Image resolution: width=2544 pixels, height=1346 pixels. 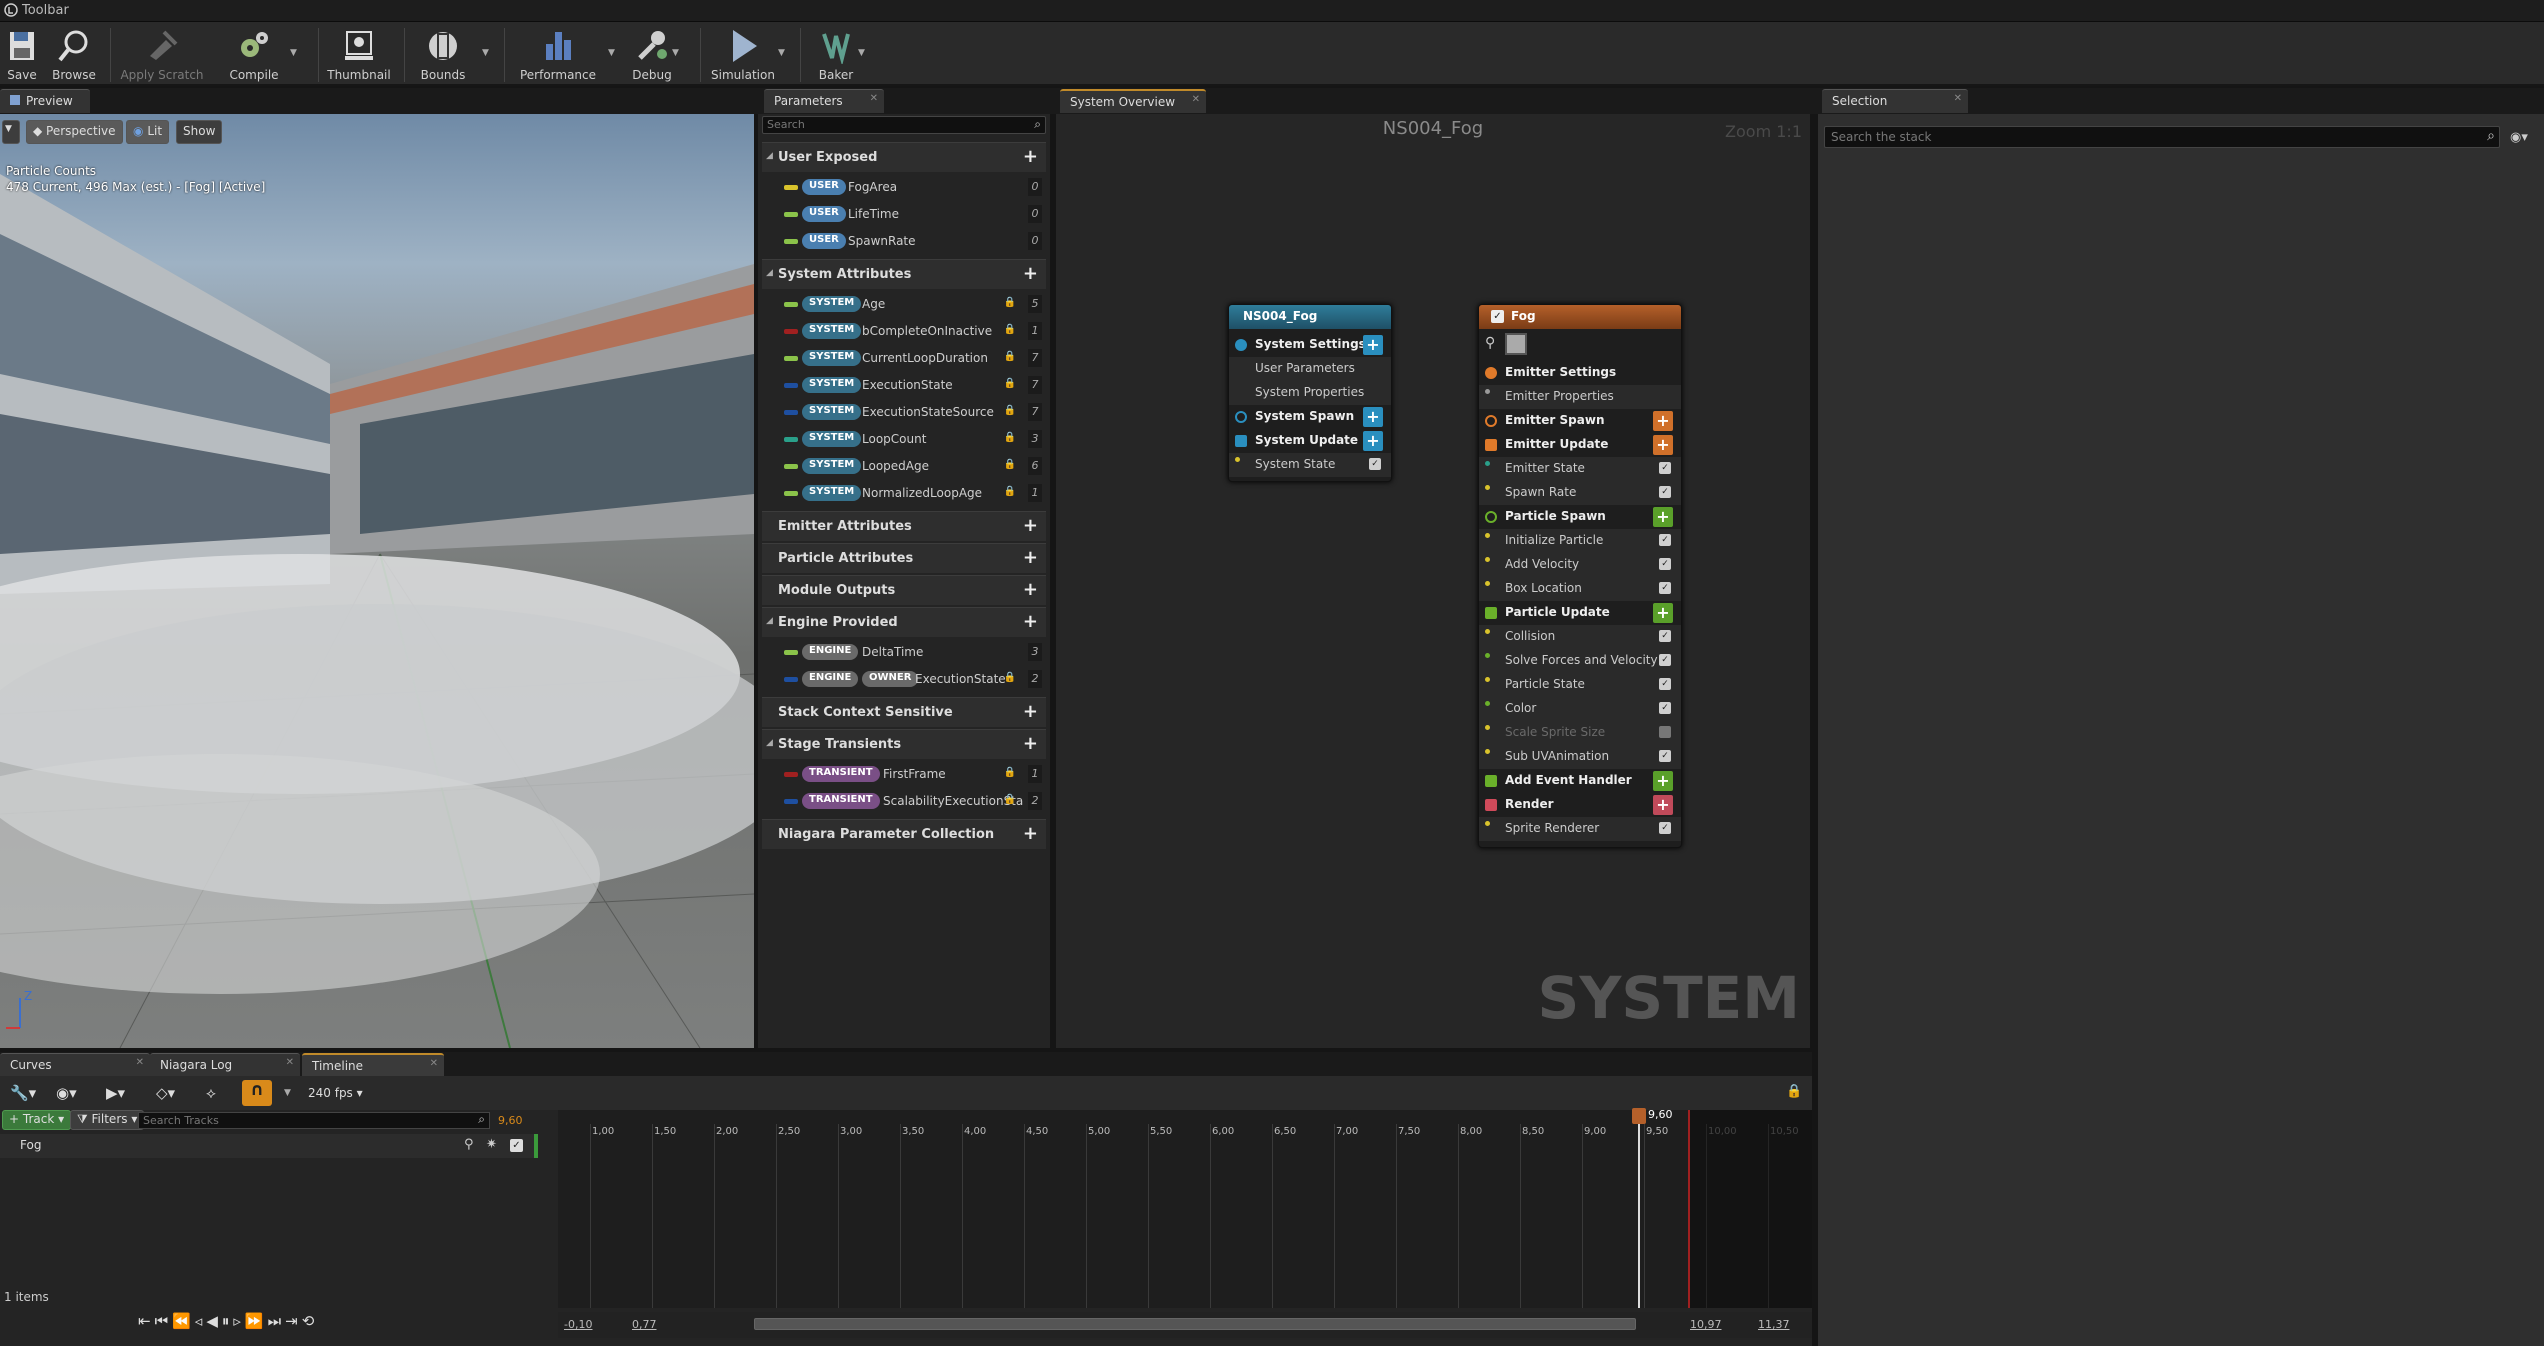 What do you see at coordinates (1580, 373) in the screenshot?
I see `emitter-stack-row: Emitter Settings` at bounding box center [1580, 373].